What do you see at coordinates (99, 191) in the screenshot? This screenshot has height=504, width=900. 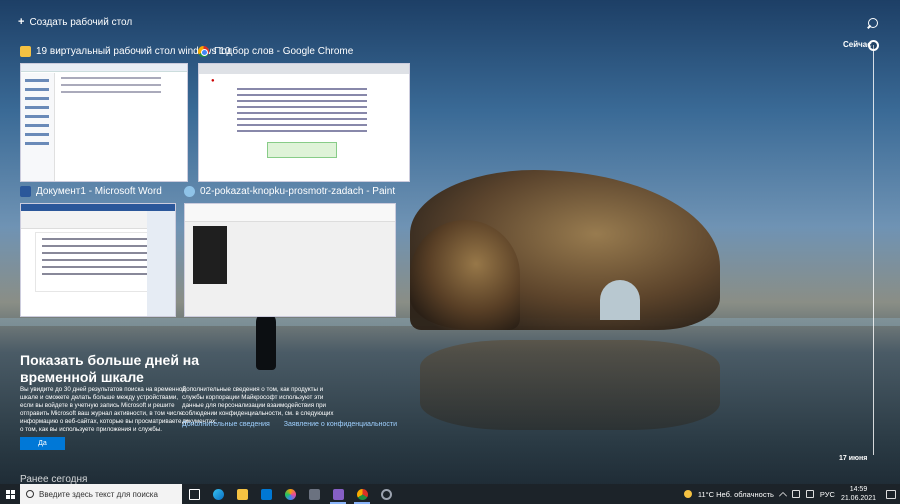 I see `window-title: Документ1 - Microsoft Word` at bounding box center [99, 191].